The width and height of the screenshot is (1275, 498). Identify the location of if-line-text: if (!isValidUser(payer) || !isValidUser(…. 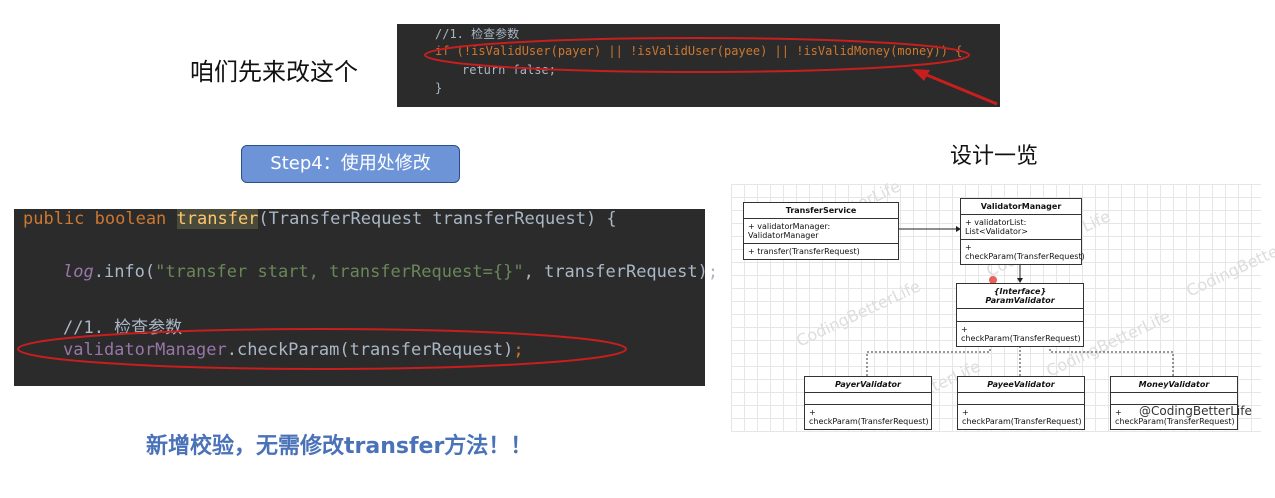
(699, 51).